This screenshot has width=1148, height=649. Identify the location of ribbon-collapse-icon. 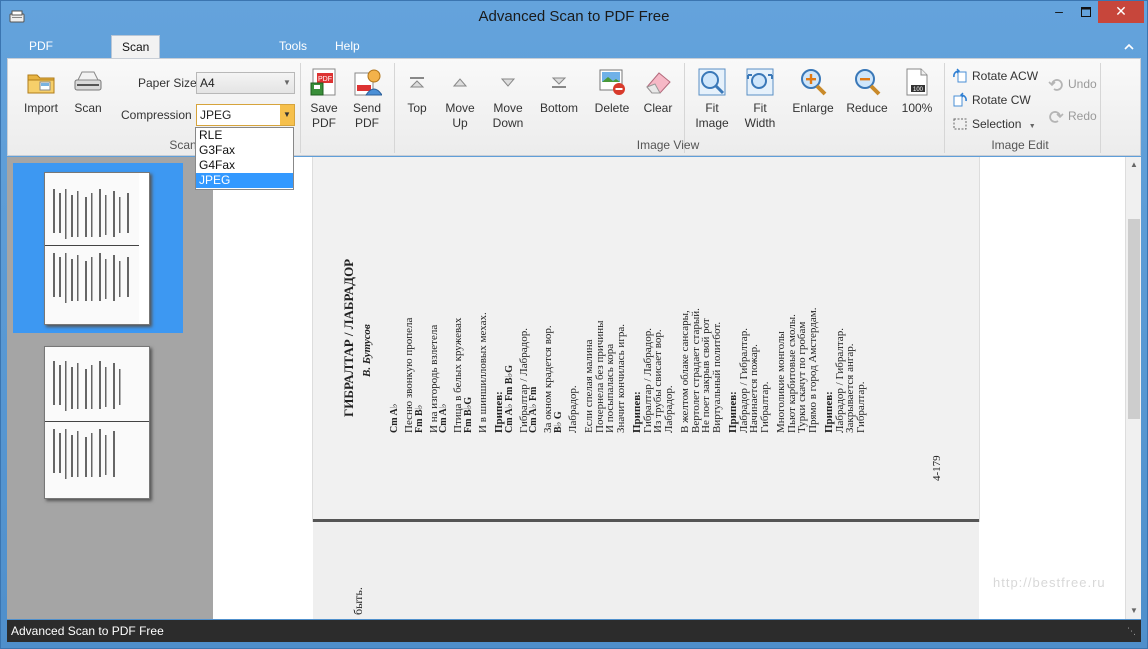
(1129, 47).